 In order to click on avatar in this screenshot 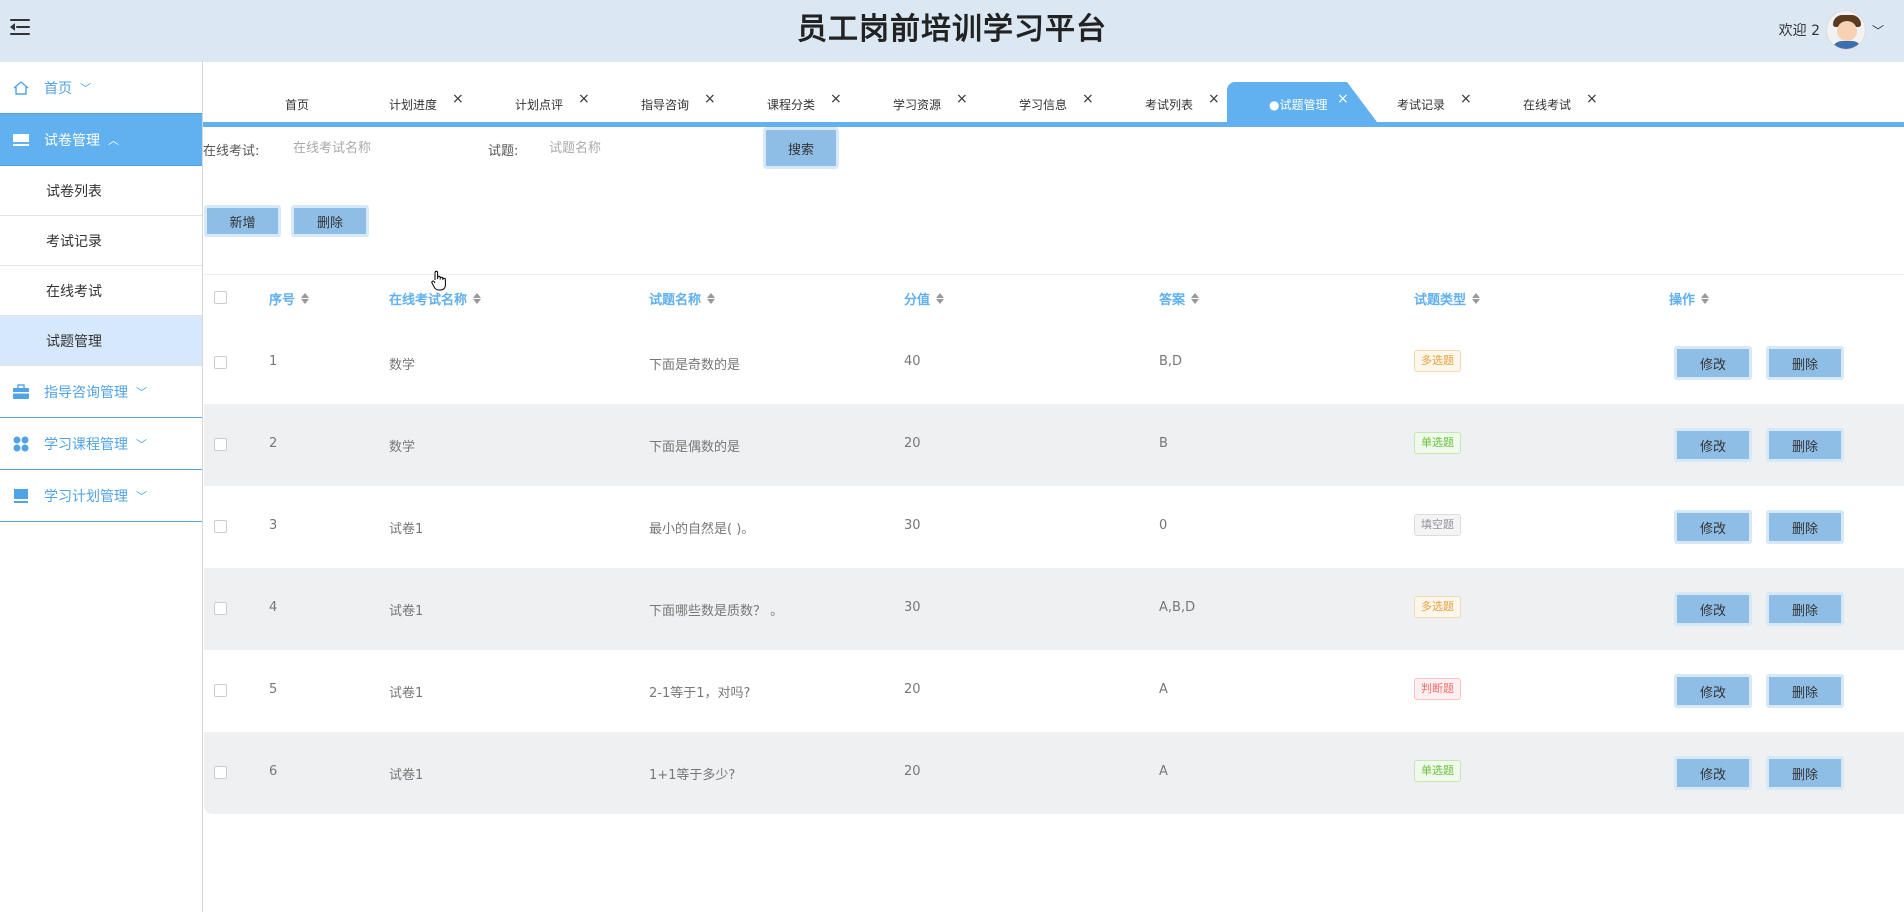, I will do `click(1845, 30)`.